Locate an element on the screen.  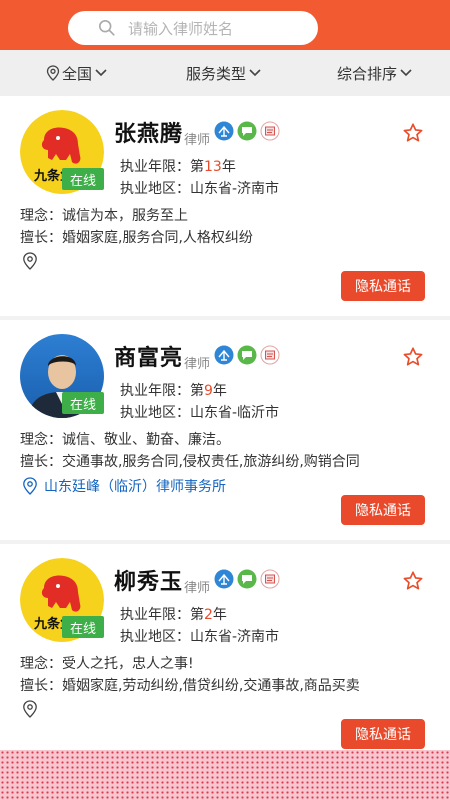
filter-sort: 综合排序 is located at coordinates (375, 73).